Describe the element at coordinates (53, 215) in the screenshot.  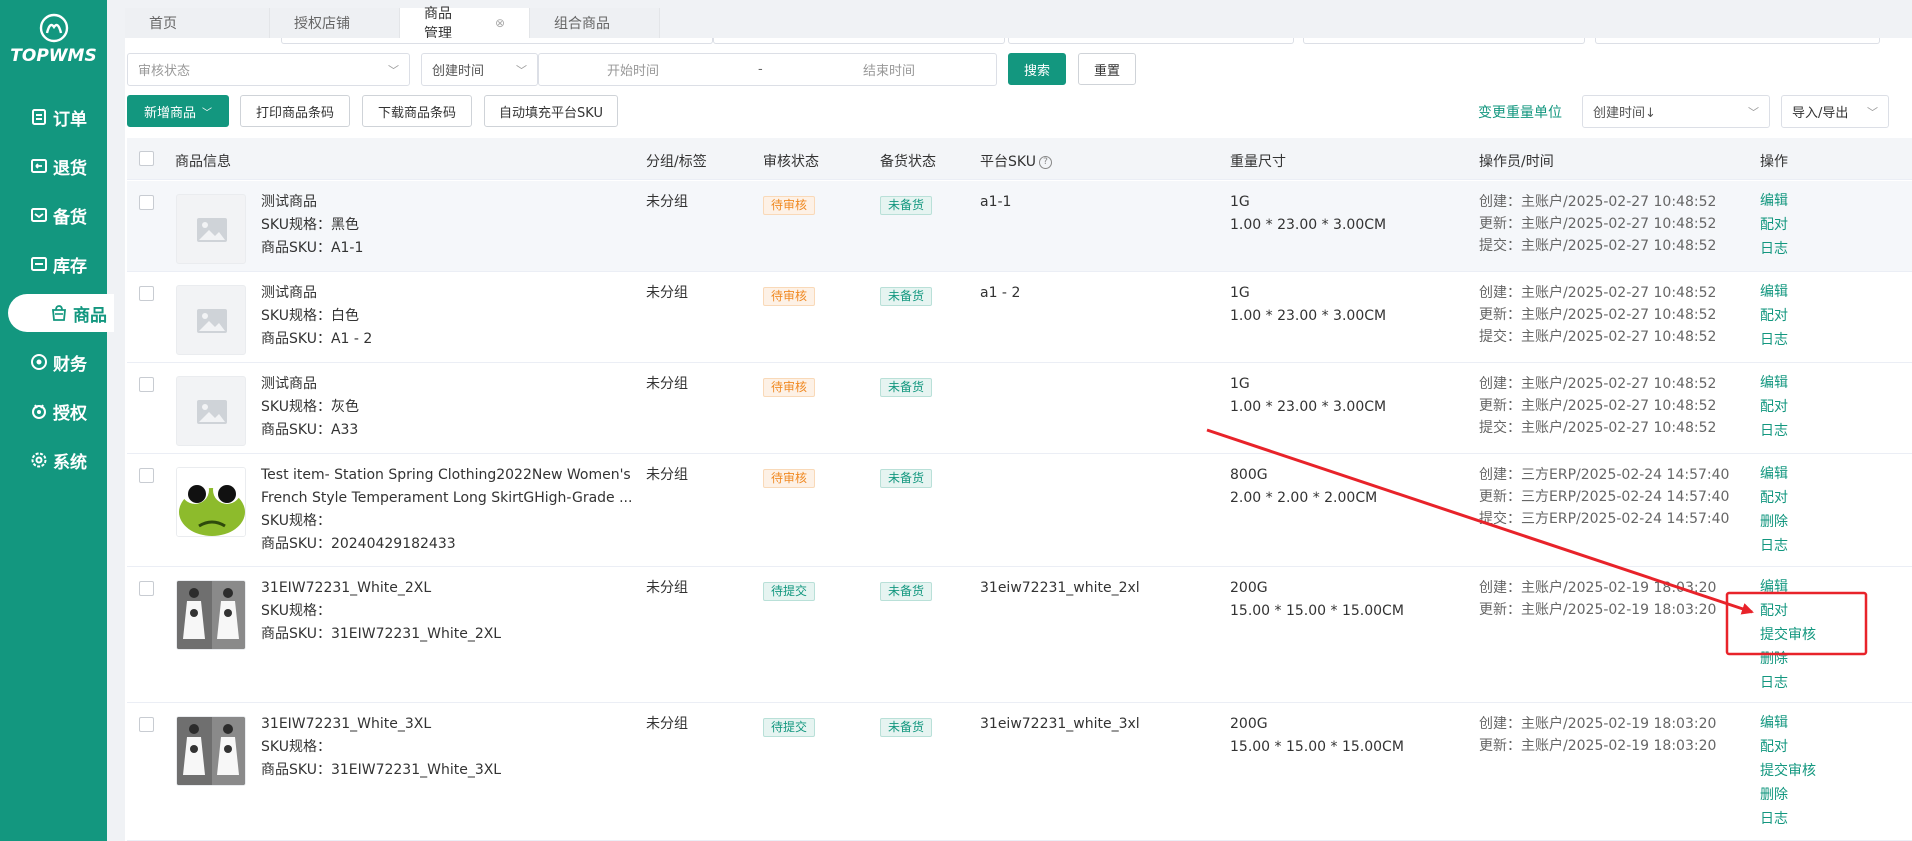
I see `sidebar-item-stocking: 备货` at that location.